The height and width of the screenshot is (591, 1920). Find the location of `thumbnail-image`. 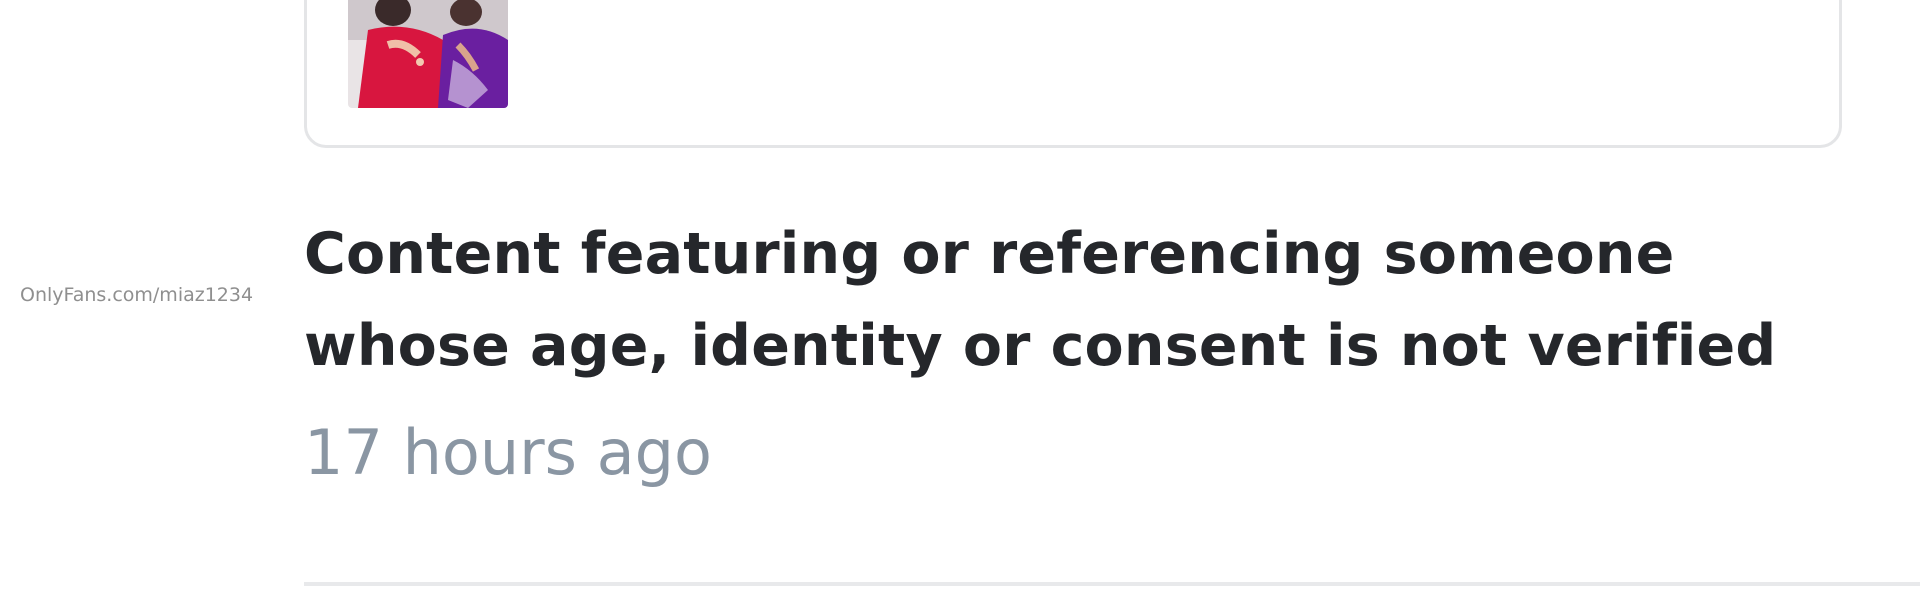

thumbnail-image is located at coordinates (428, 54).